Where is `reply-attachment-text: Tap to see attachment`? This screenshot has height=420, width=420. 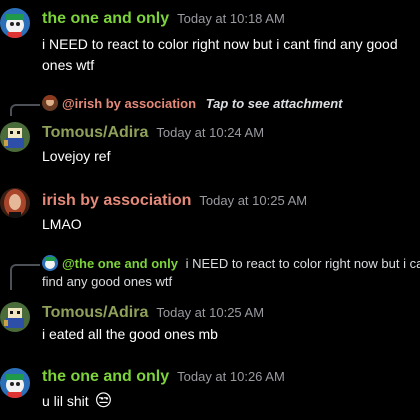
reply-attachment-text: Tap to see attachment is located at coordinates (274, 103).